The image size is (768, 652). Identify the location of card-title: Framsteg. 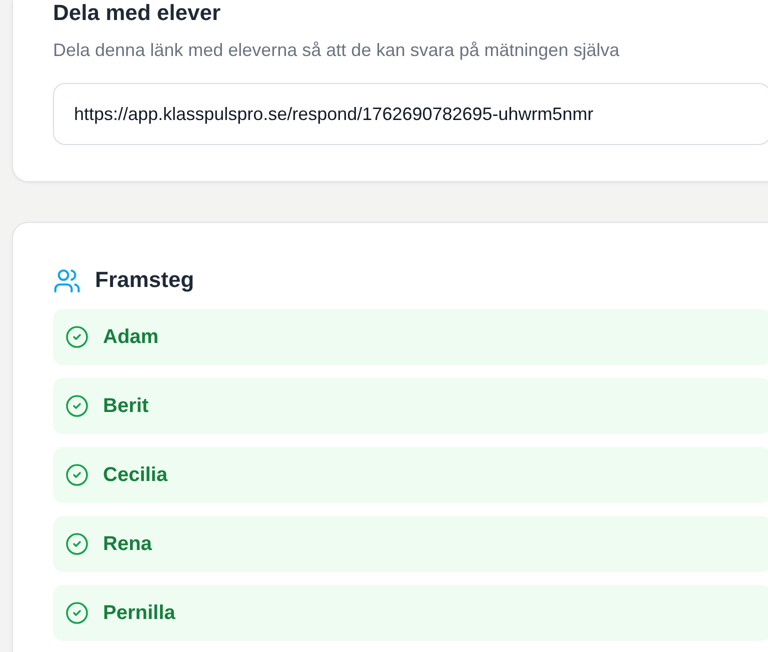
(144, 280).